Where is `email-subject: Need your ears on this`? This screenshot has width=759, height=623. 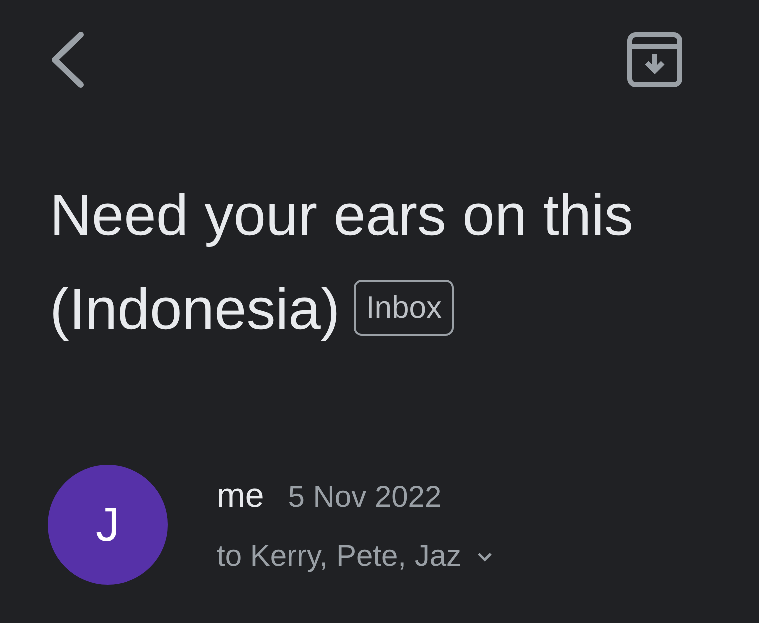
email-subject: Need your ears on this is located at coordinates (342, 215).